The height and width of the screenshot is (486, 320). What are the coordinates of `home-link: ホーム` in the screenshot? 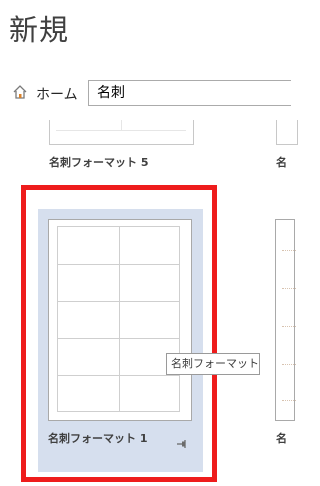 It's located at (57, 95).